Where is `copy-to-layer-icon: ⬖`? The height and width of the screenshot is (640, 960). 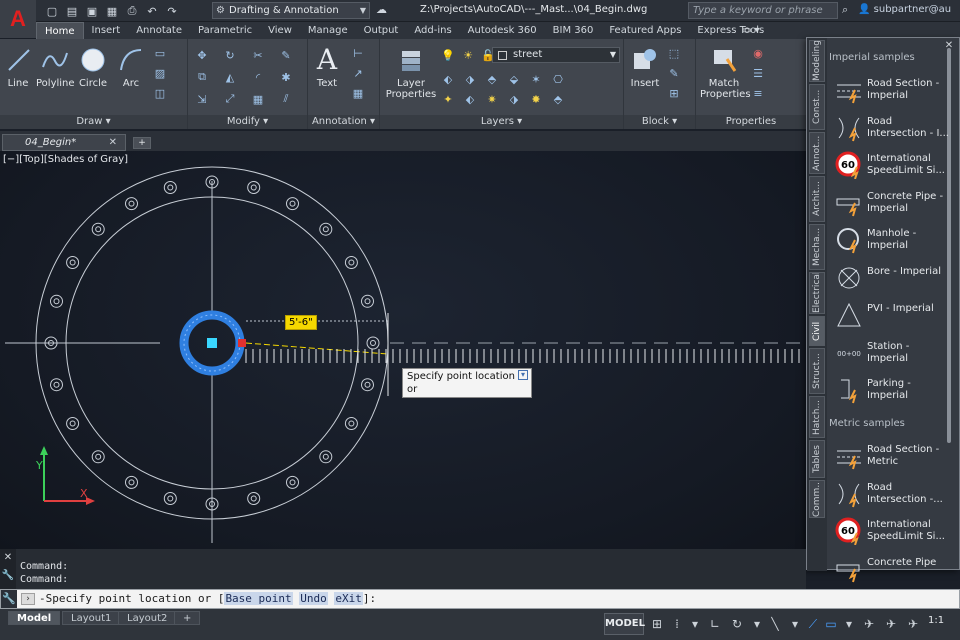 copy-to-layer-icon: ⬖ is located at coordinates (470, 99).